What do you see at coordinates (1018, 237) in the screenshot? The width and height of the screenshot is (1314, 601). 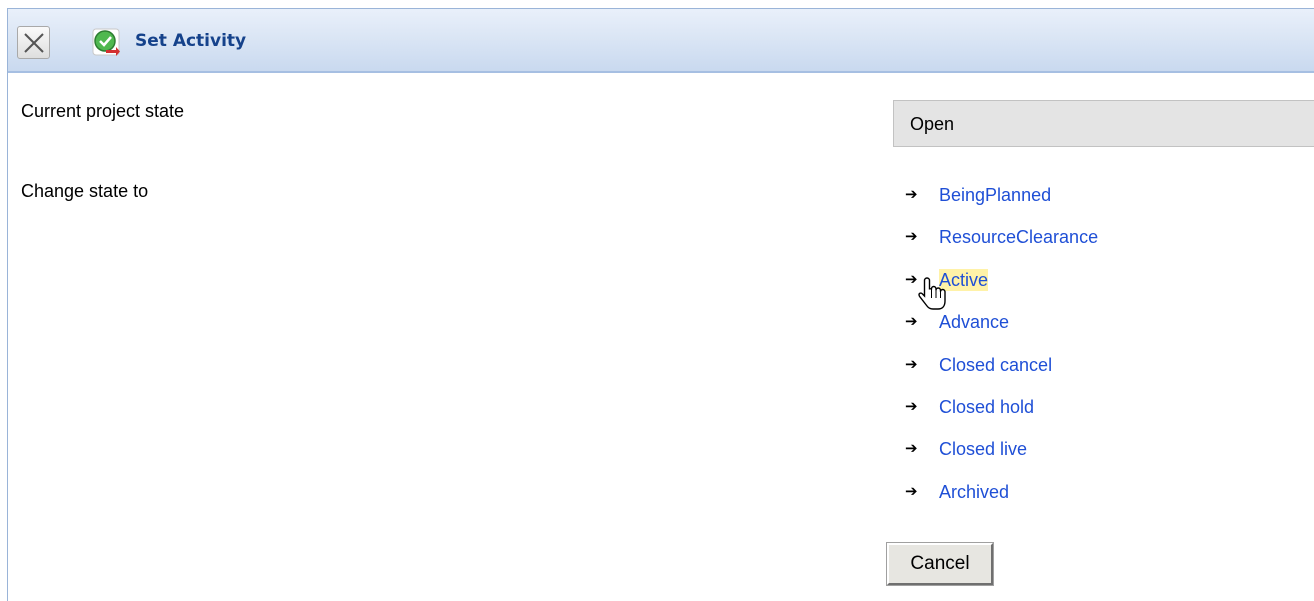 I see `state-link-resourceclearance: ResourceClearance` at bounding box center [1018, 237].